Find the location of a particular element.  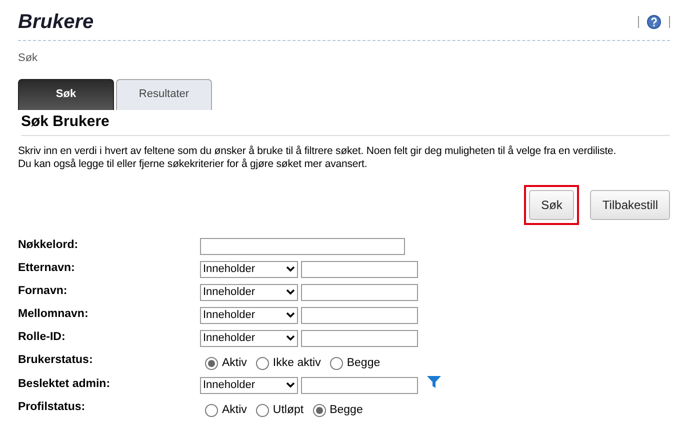

instruction-text: Du kan også legge til eller fjerne søkekriterier for å gjøre søket mer avansert. is located at coordinates (193, 164).